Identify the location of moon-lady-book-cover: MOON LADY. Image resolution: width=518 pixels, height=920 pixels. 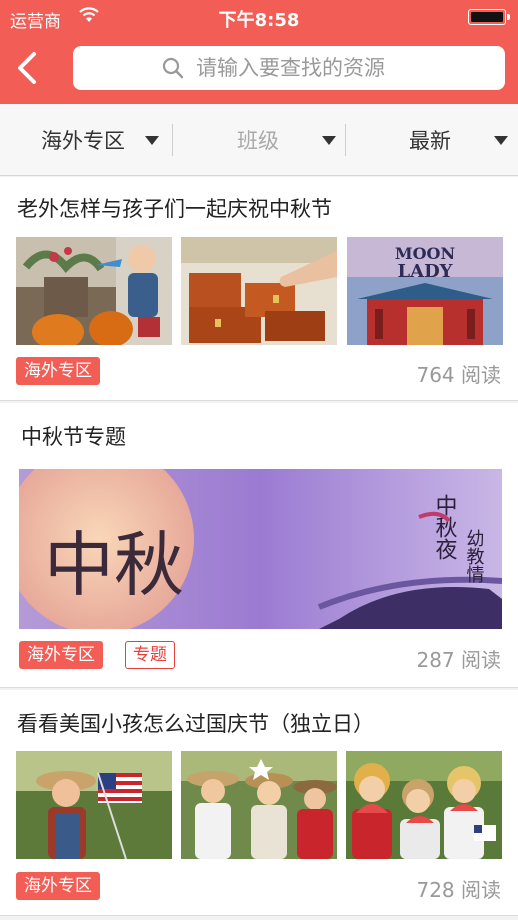
(425, 291).